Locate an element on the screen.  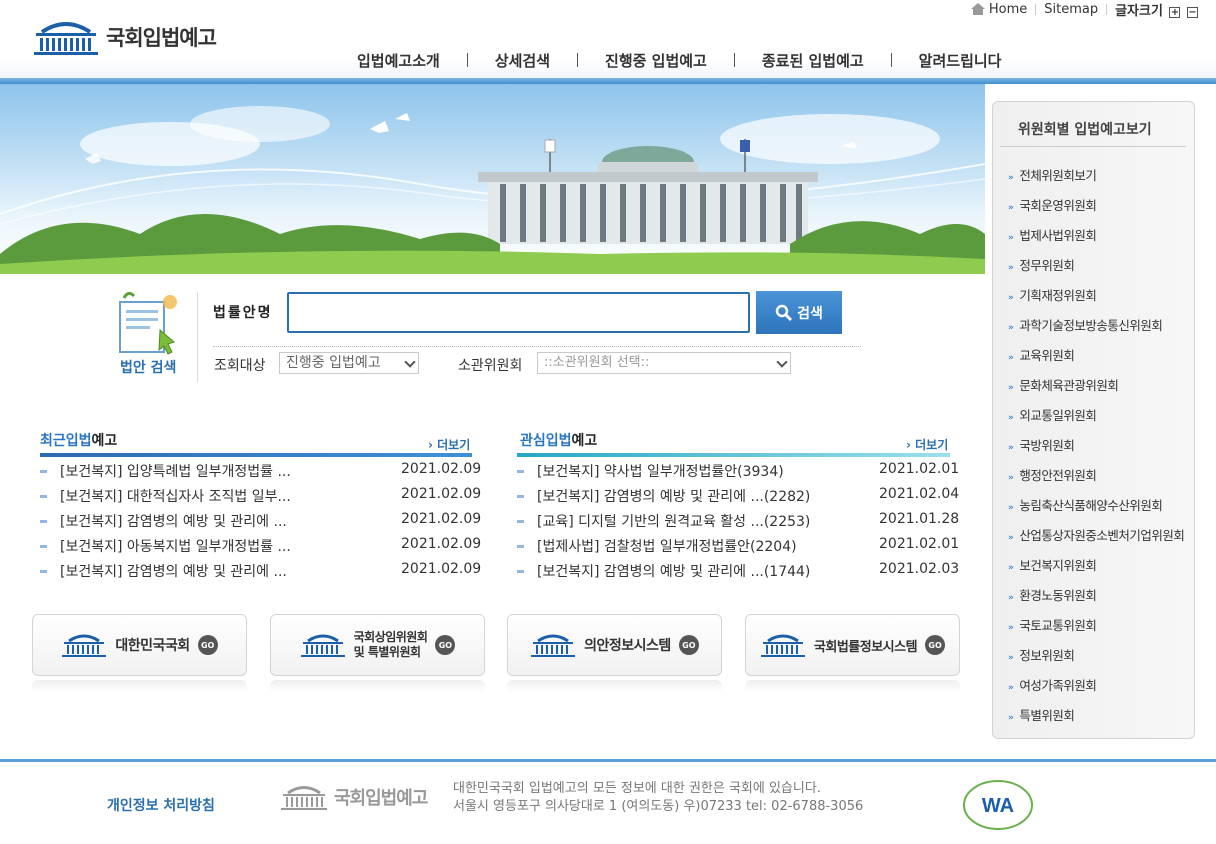
home-icon is located at coordinates (977, 9).